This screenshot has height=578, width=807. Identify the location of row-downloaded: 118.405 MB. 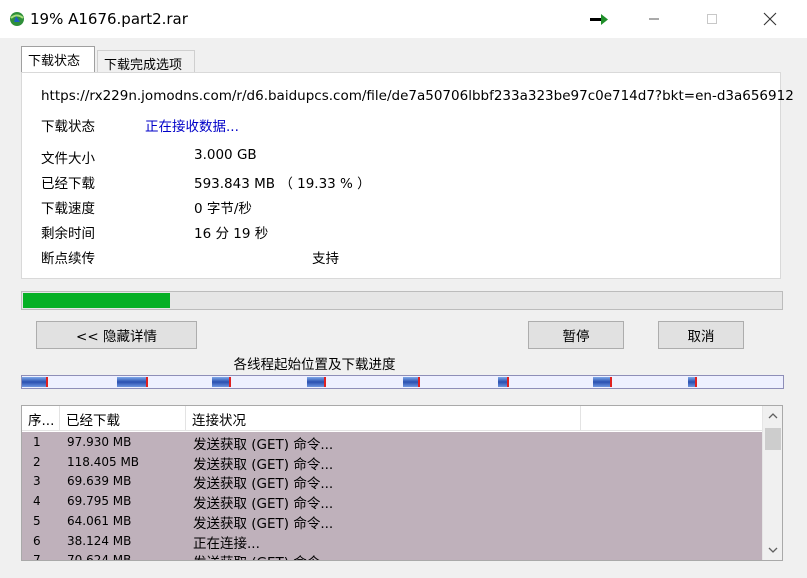
(103, 462).